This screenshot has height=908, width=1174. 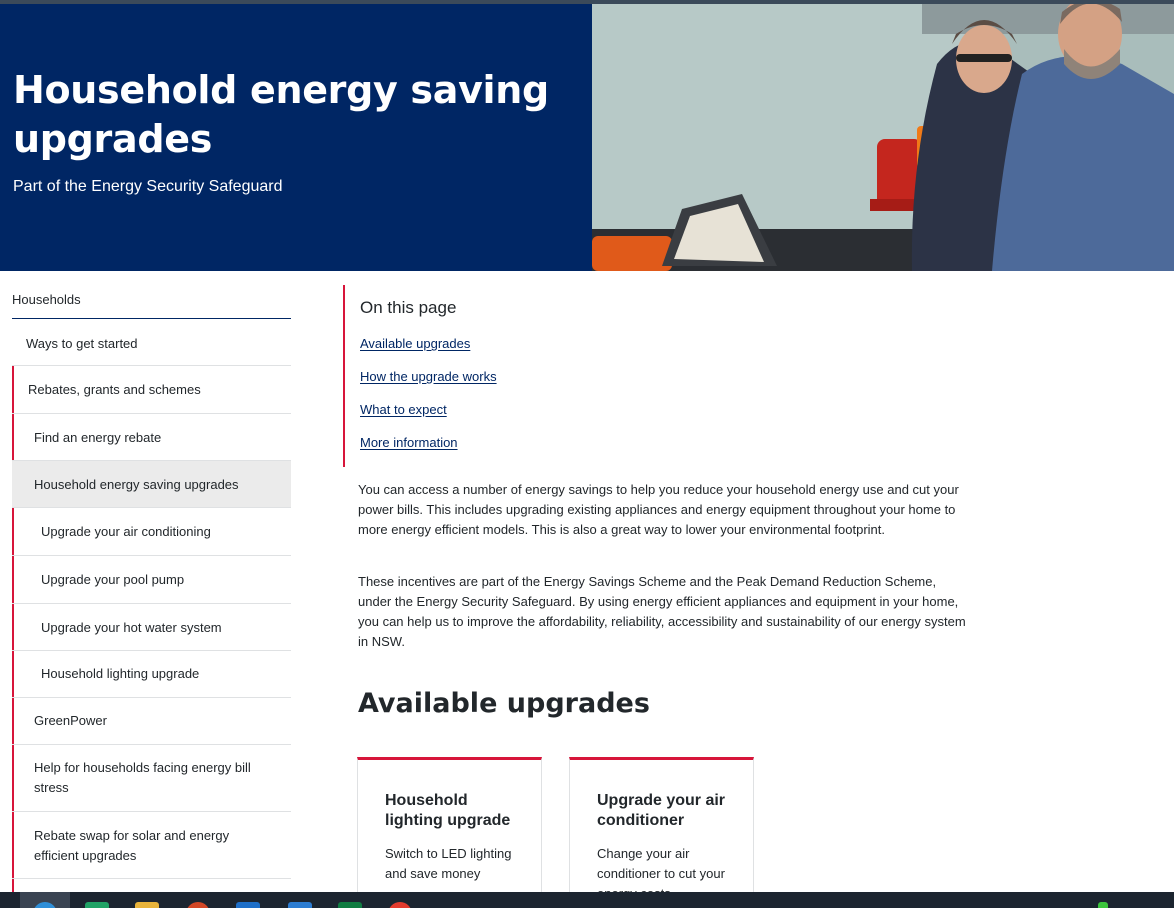 What do you see at coordinates (403, 409) in the screenshot?
I see `anchor-link-what-to-expect: What to expect` at bounding box center [403, 409].